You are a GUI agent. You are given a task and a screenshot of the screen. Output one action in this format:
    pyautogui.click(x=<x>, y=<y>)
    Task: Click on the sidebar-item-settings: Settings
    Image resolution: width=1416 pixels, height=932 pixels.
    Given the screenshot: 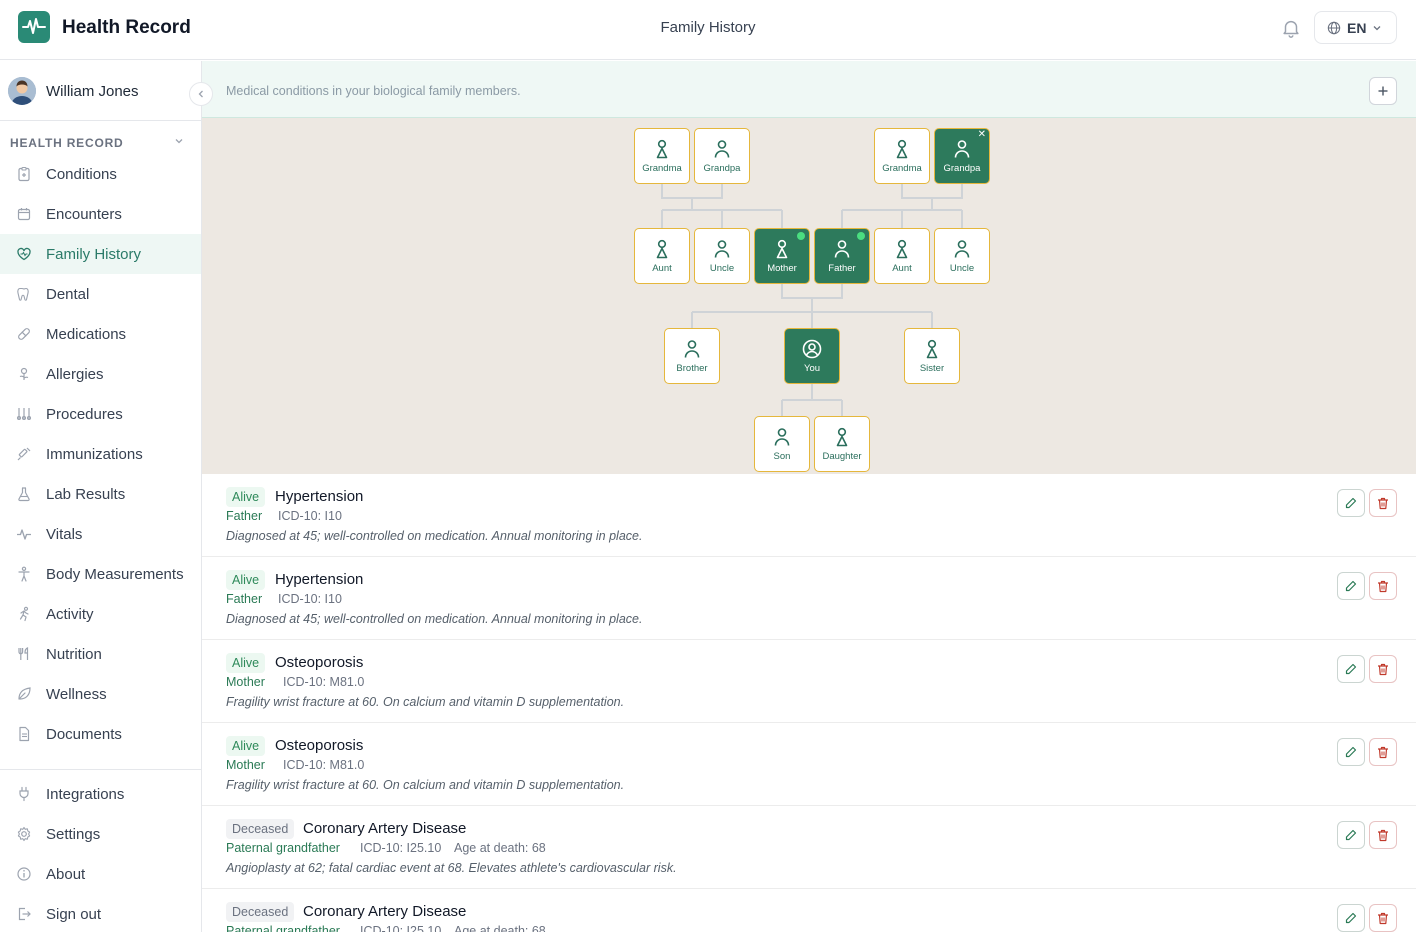 What is the action you would take?
    pyautogui.click(x=100, y=834)
    